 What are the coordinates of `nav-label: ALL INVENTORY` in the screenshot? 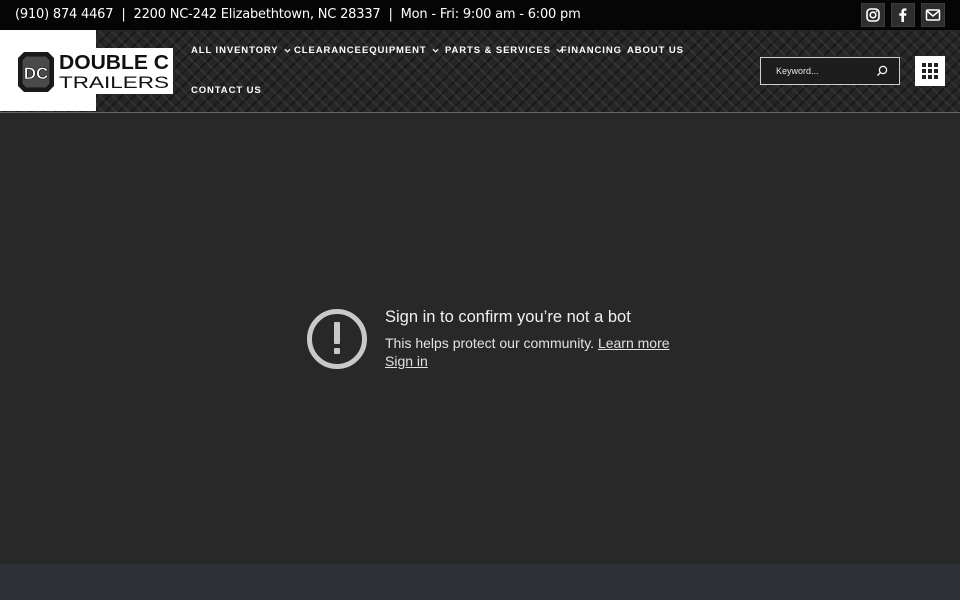 It's located at (235, 50).